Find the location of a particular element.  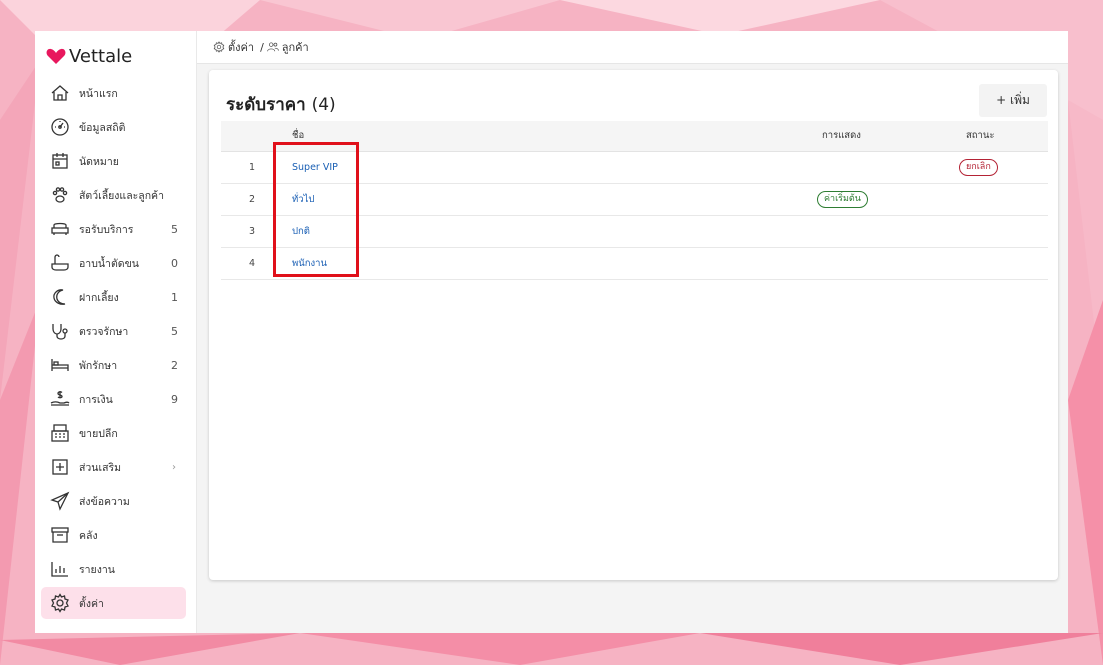

sidebar-item-pets-customers: สัตว์เลี้ยงและลูกค้า is located at coordinates (113, 195).